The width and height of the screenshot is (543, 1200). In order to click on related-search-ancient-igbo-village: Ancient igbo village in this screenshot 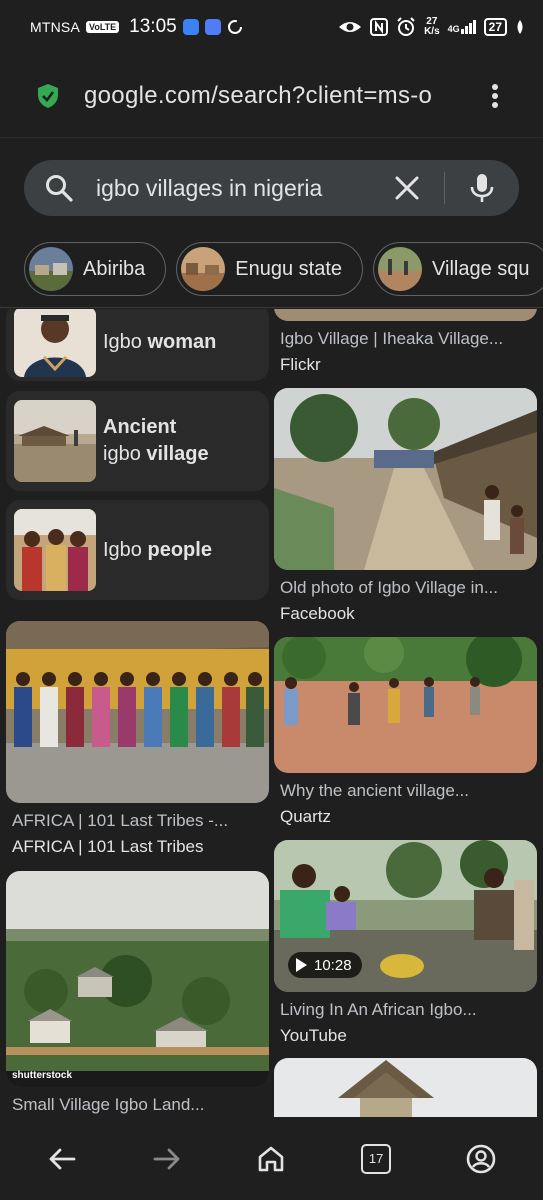, I will do `click(137, 441)`.